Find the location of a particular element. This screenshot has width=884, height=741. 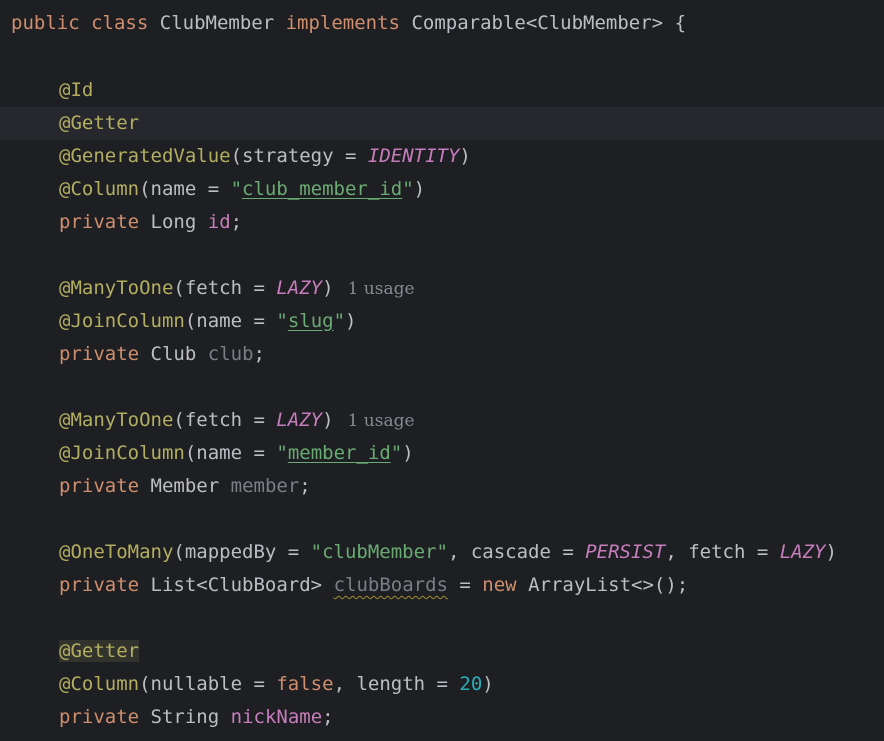

annotation-generated-value: @GeneratedValue is located at coordinates (145, 156).